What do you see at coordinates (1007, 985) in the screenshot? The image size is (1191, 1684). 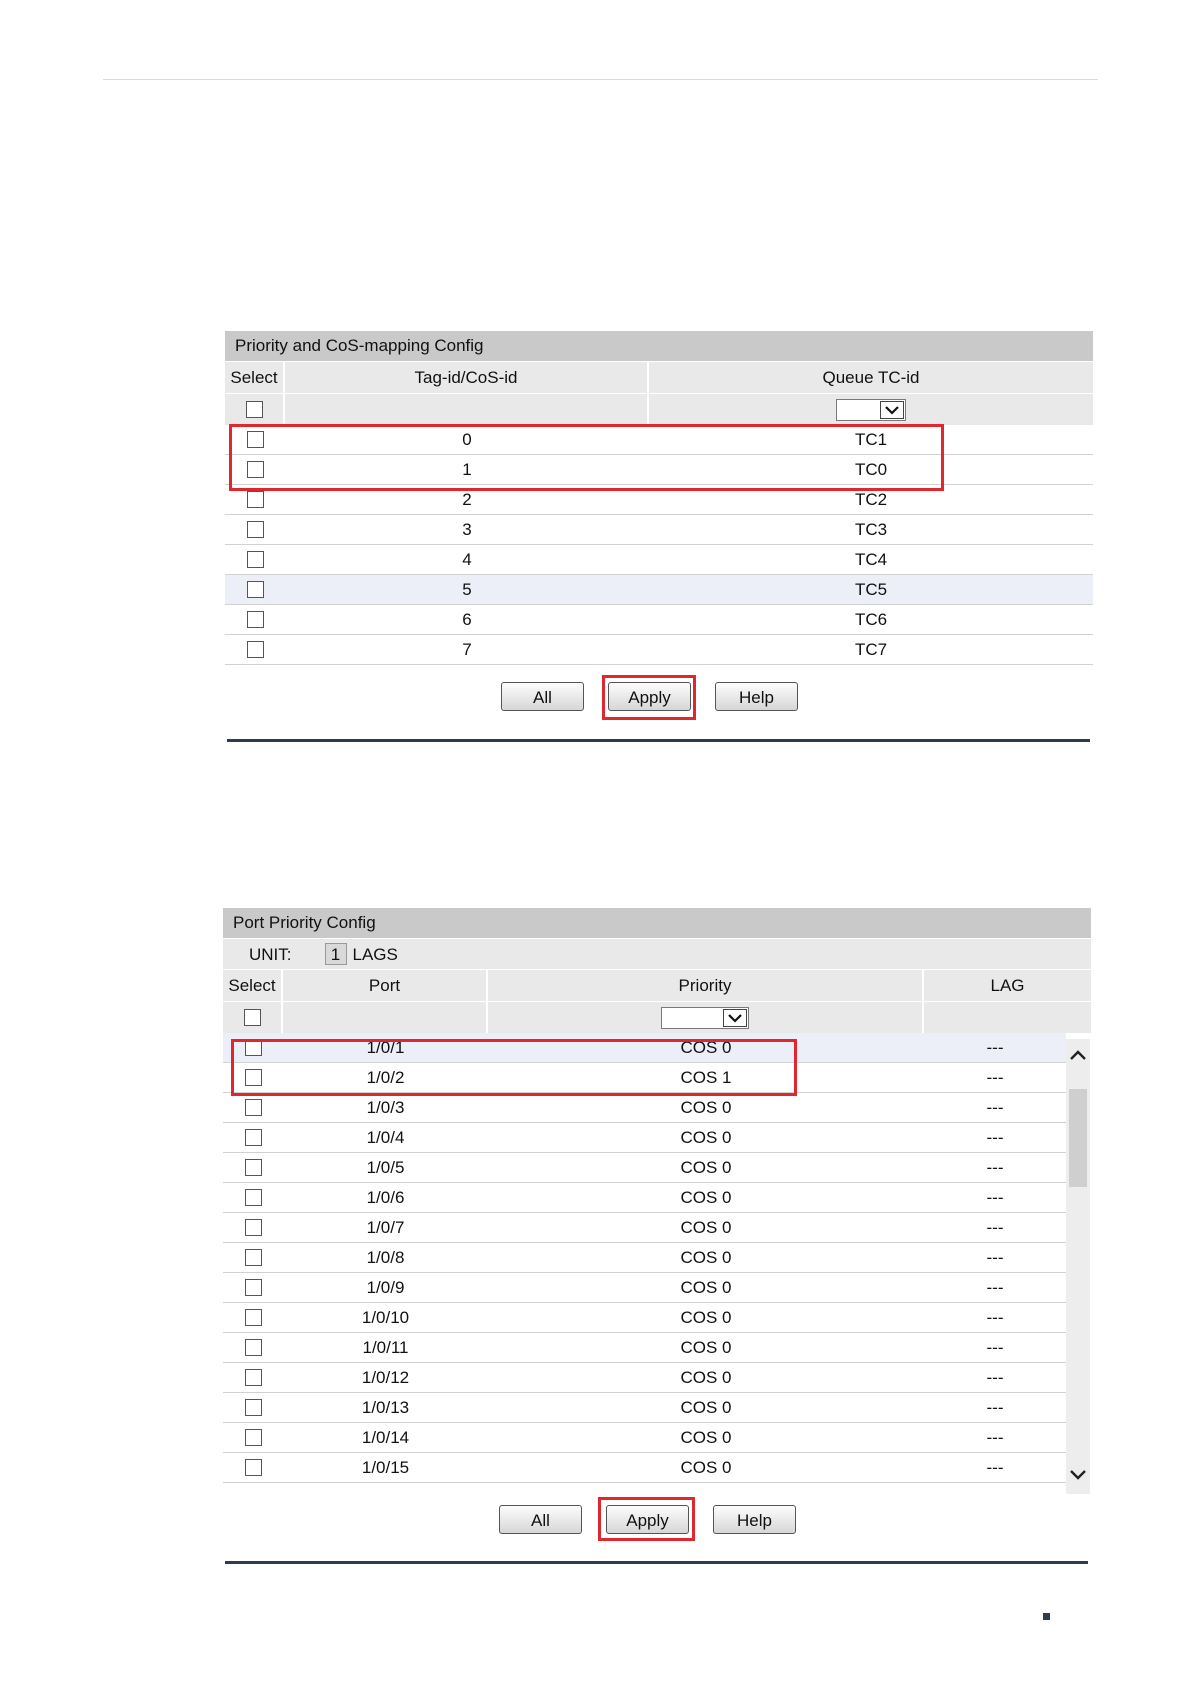 I see `column-header-lag: LAG` at bounding box center [1007, 985].